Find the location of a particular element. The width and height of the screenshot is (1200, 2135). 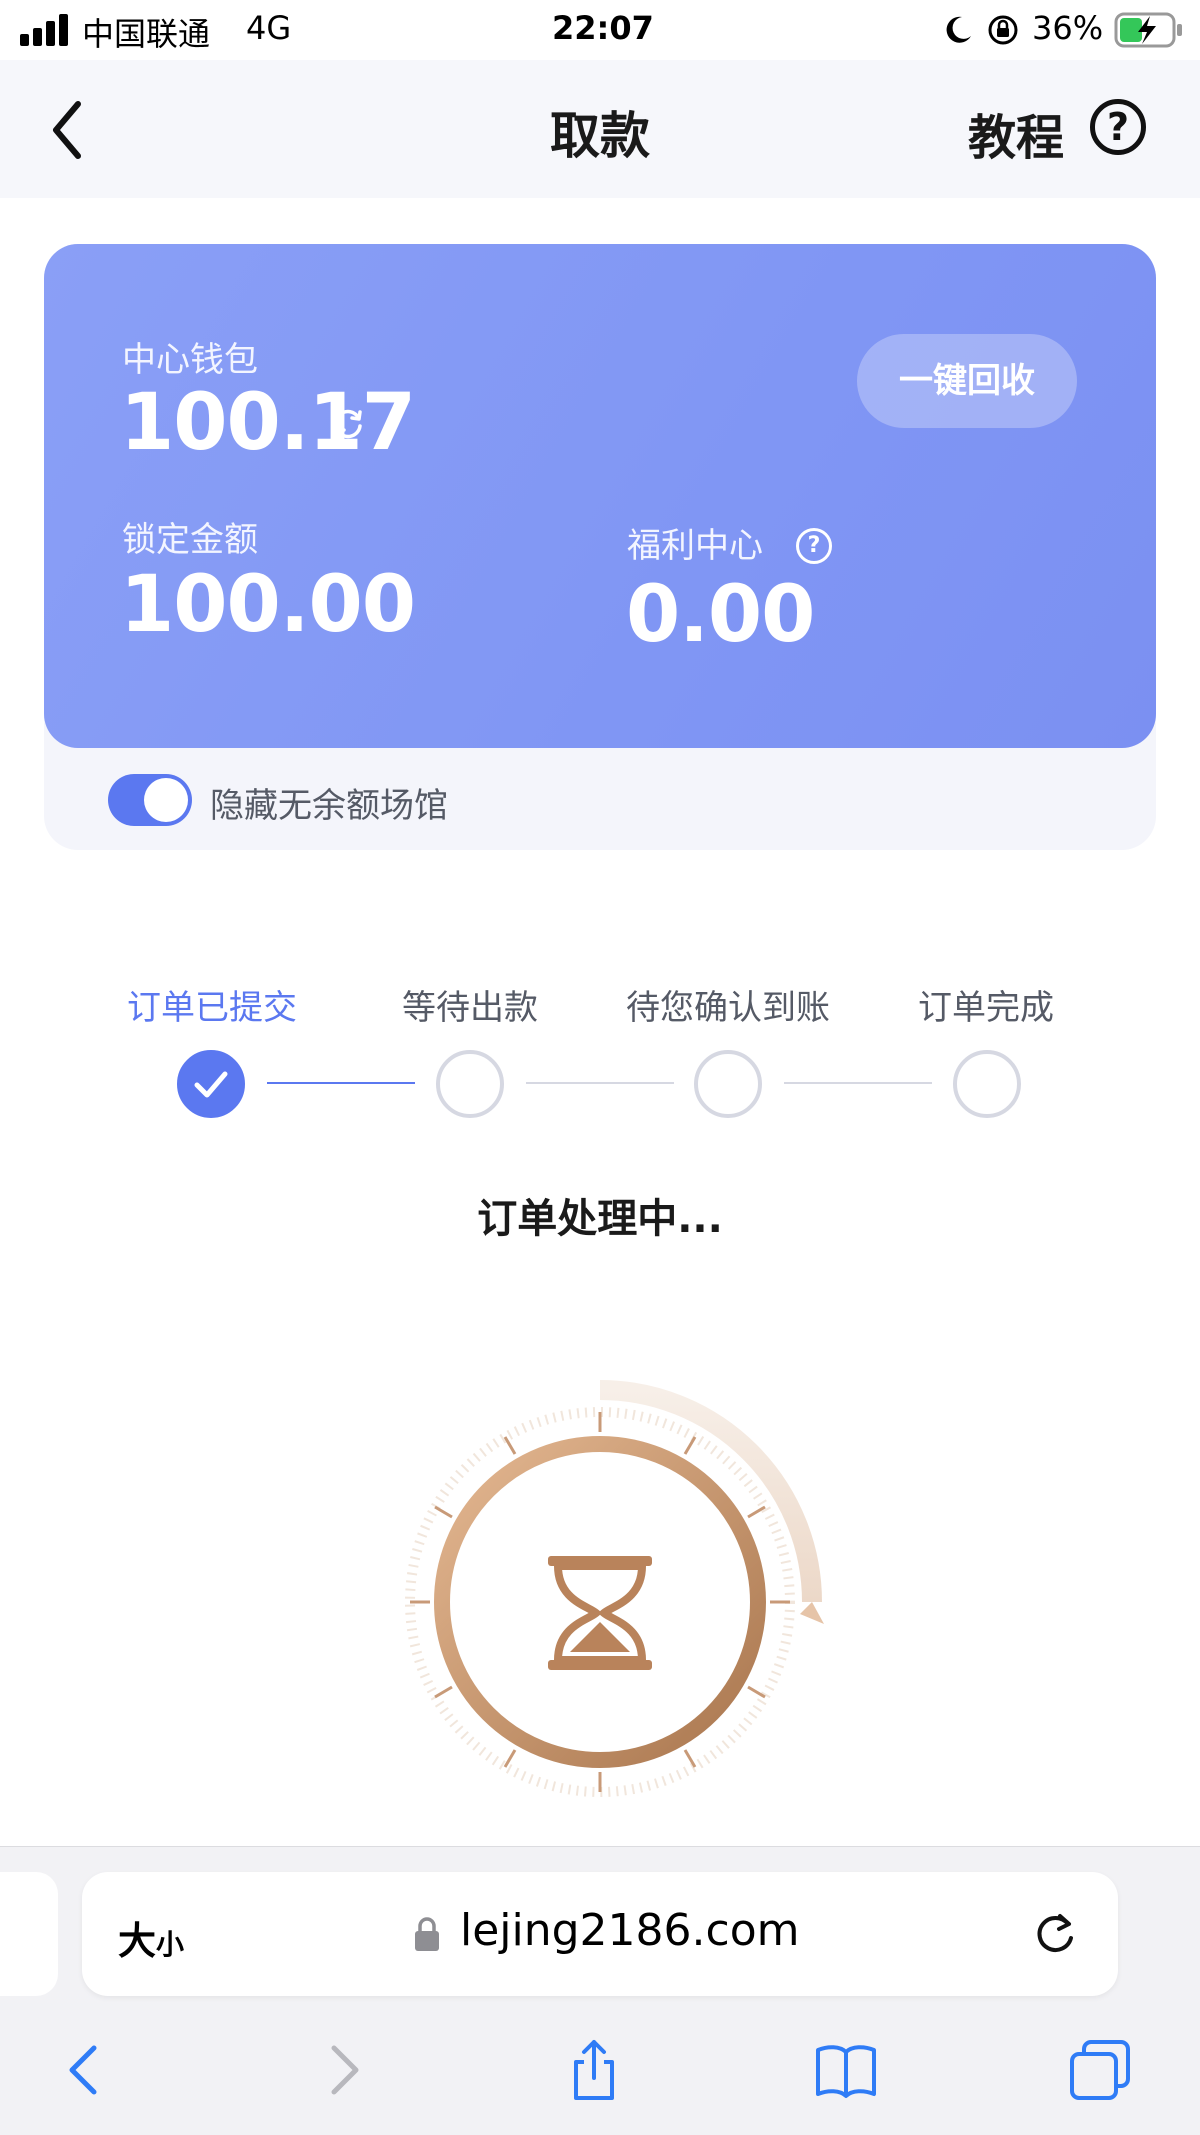

signal-icon is located at coordinates (45, 30).